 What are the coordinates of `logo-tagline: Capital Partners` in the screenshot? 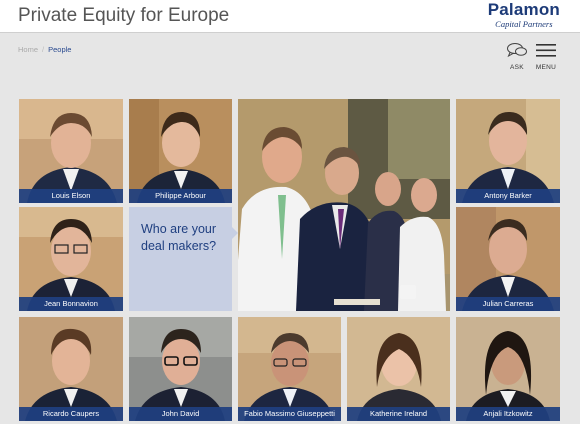 It's located at (524, 24).